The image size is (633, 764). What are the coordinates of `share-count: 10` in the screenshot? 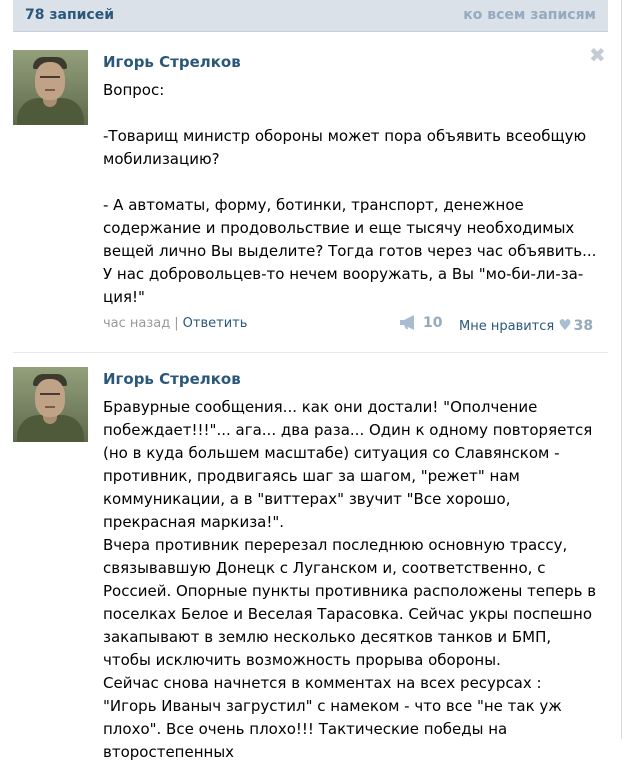 It's located at (433, 323).